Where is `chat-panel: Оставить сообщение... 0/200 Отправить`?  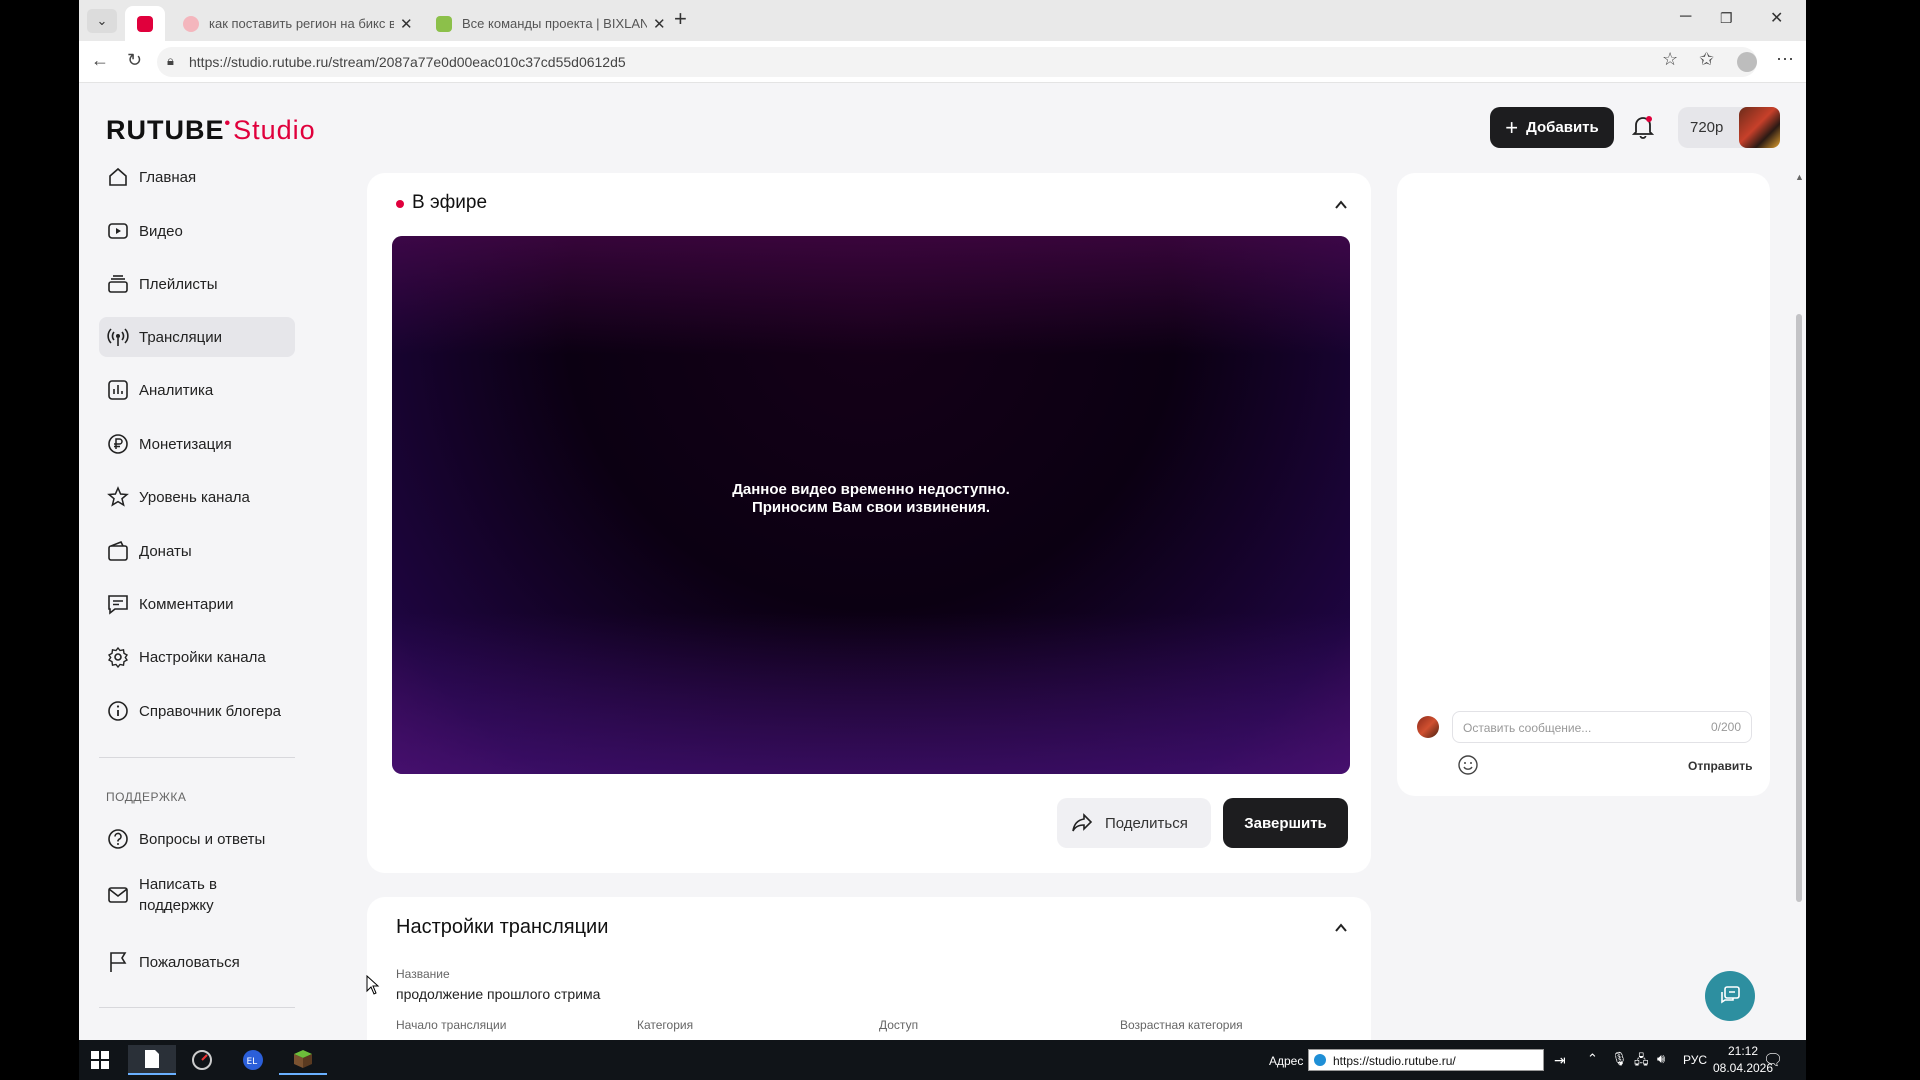
chat-panel: Оставить сообщение... 0/200 Отправить is located at coordinates (1583, 484).